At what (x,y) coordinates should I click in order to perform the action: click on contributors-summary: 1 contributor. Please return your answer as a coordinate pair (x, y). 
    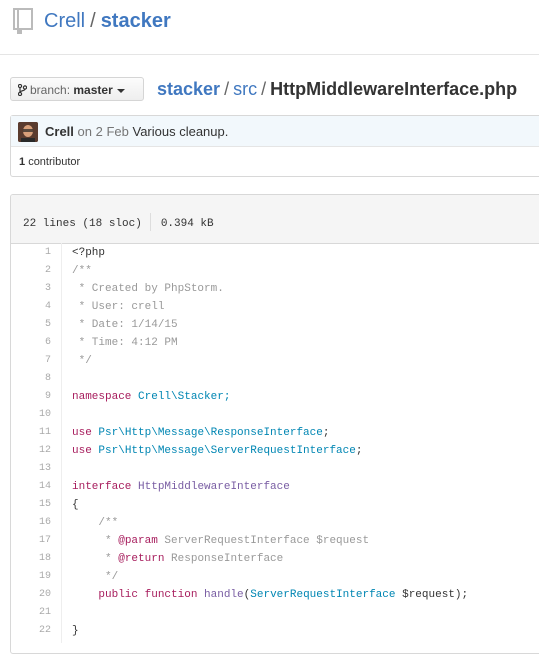
    Looking at the image, I should click on (49, 162).